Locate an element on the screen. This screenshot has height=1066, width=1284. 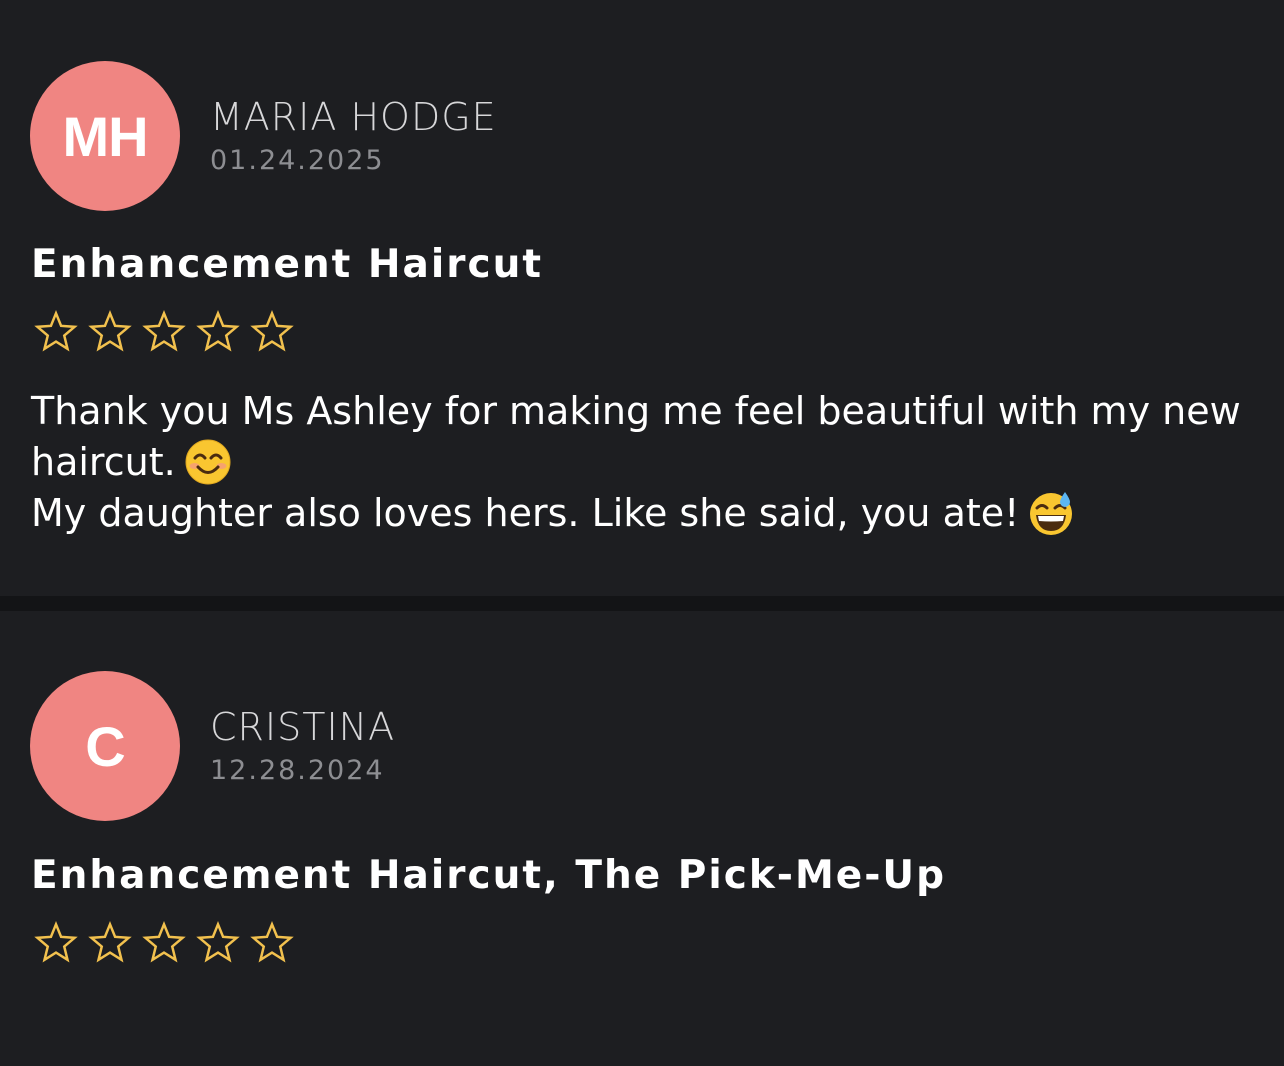
reviewer-name: MARIA HODGE is located at coordinates (353, 117).